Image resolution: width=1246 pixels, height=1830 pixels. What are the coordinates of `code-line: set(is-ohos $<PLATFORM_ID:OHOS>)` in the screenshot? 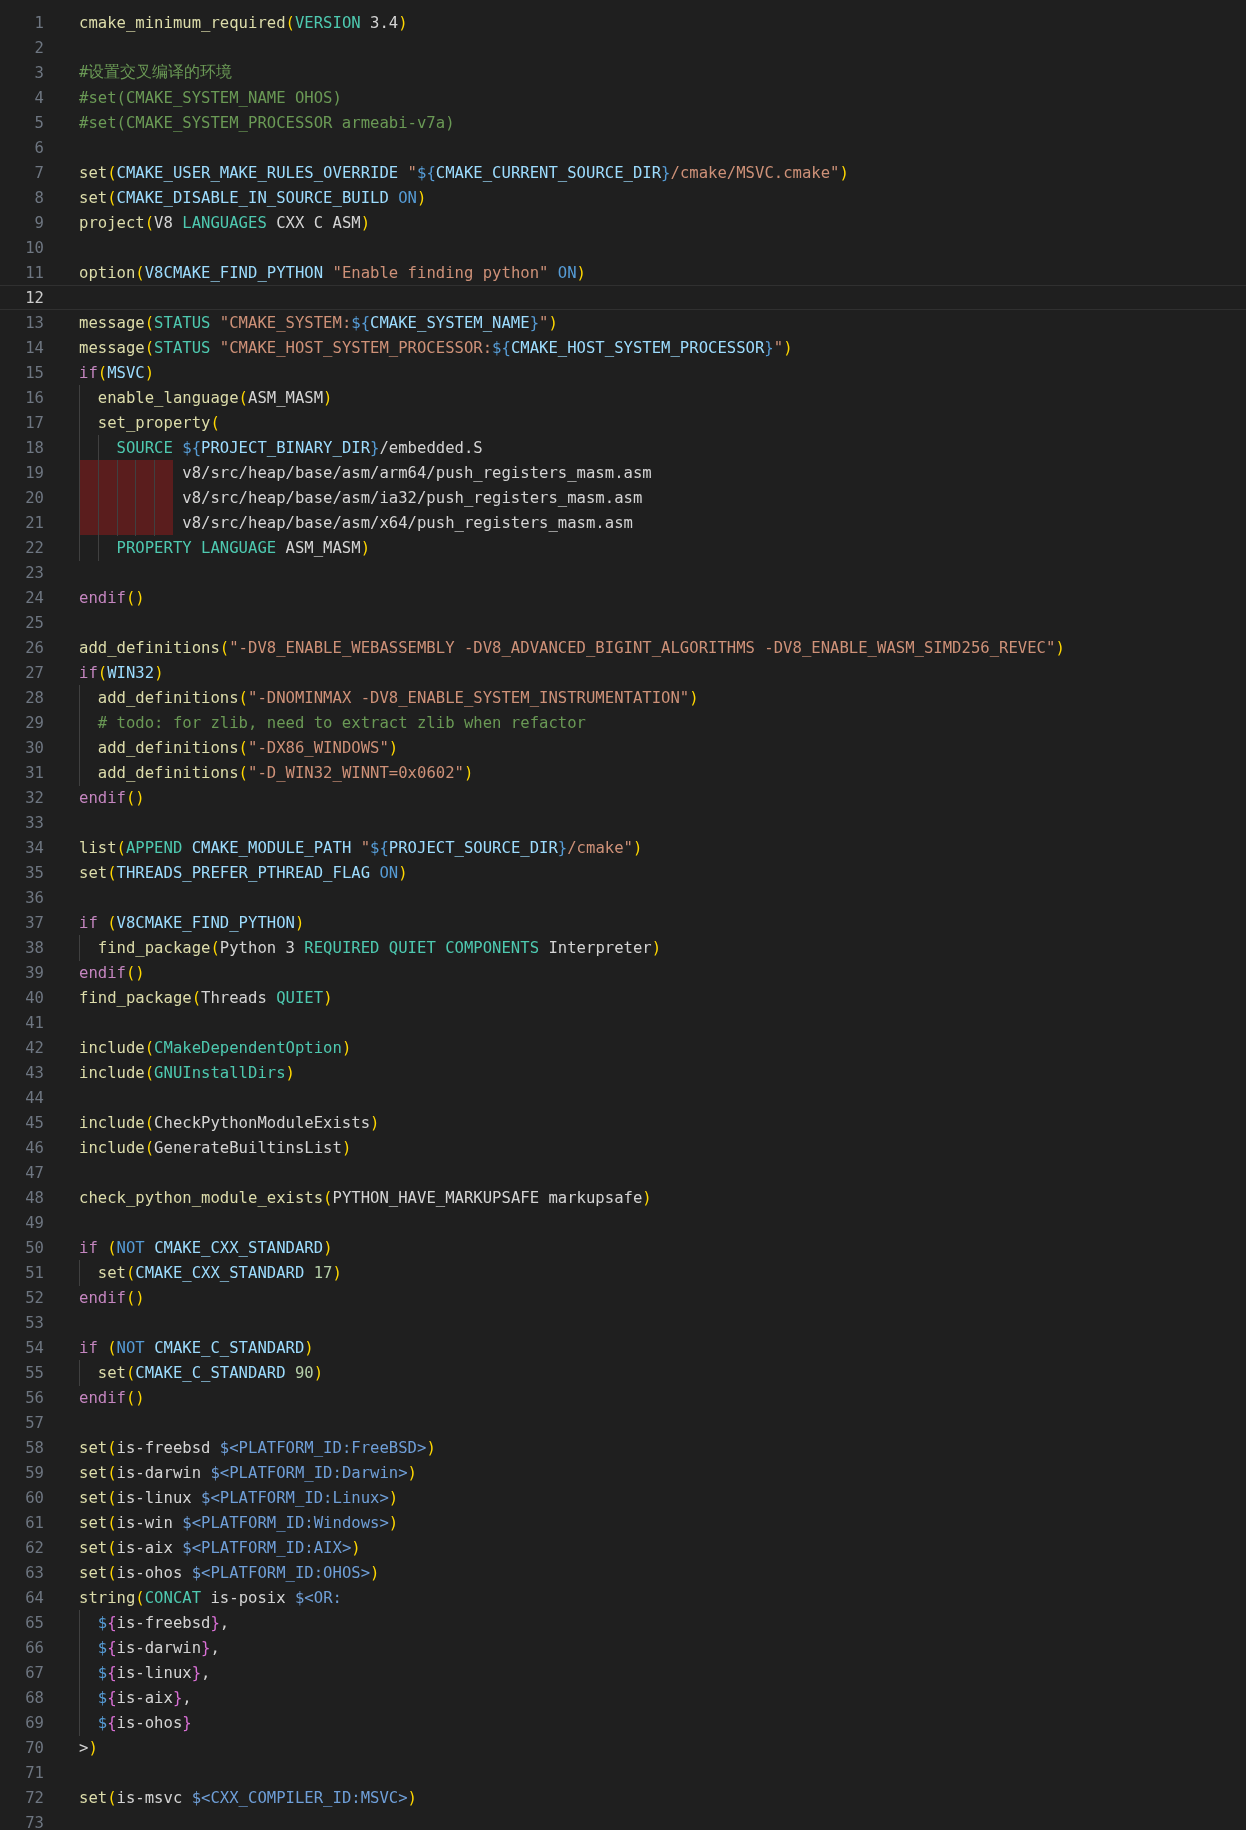 It's located at (229, 1572).